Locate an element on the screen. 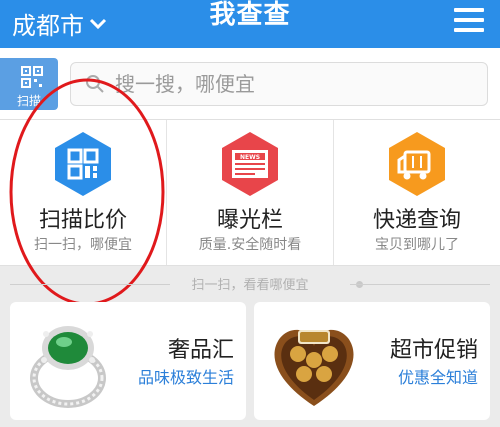  menu-icon is located at coordinates (469, 21).